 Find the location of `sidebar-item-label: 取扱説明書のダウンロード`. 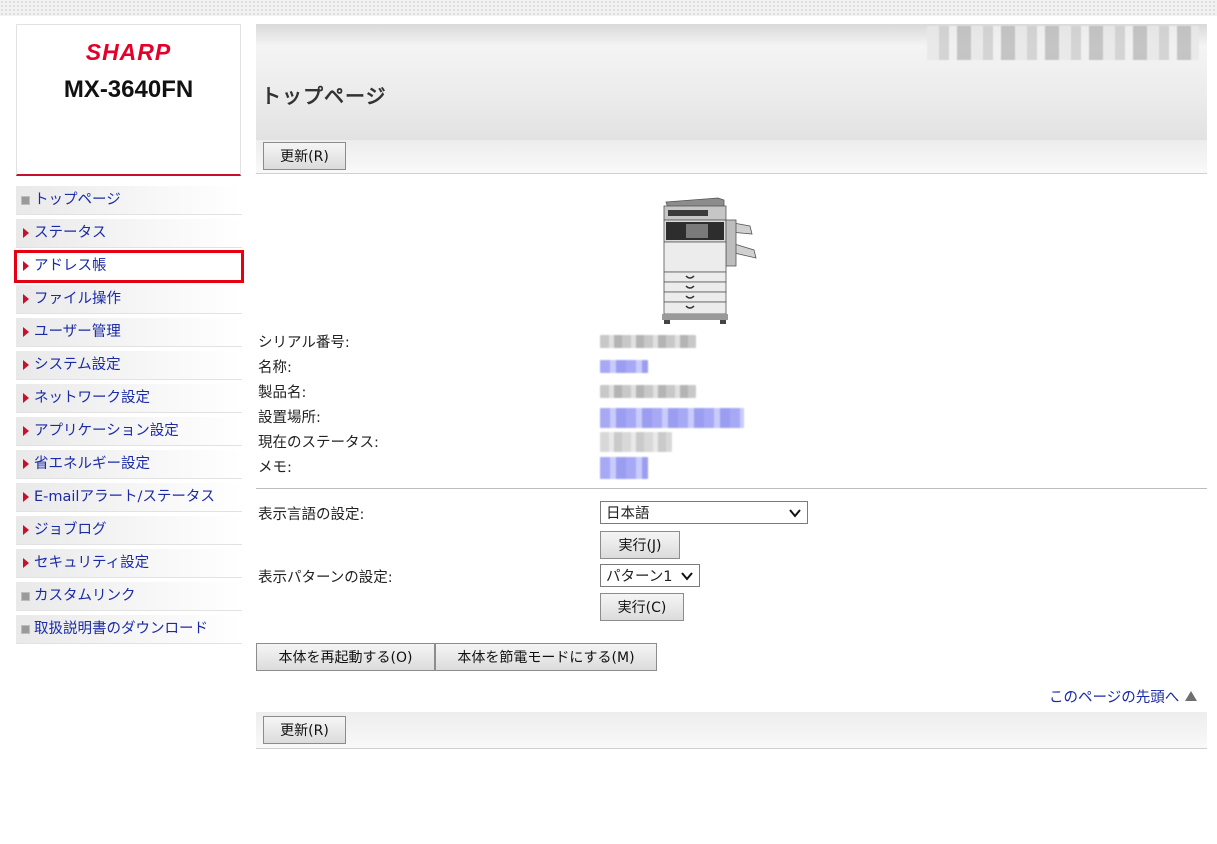

sidebar-item-label: 取扱説明書のダウンロード is located at coordinates (121, 628).